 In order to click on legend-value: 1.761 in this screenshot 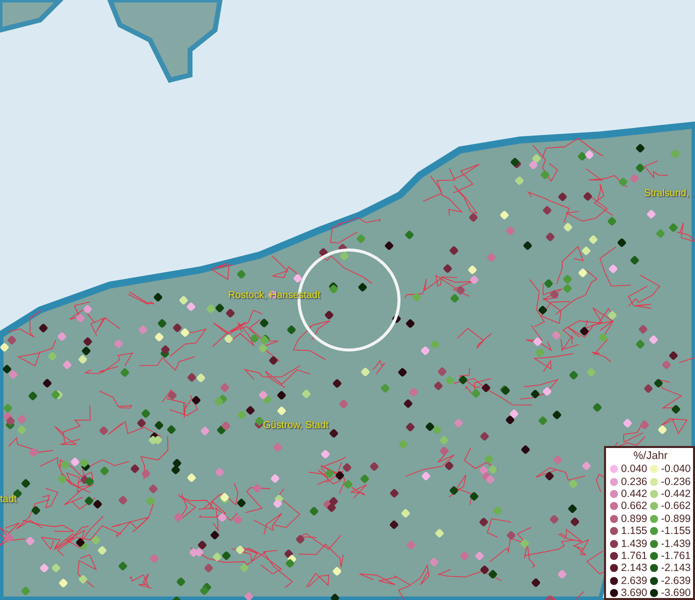, I will do `click(634, 556)`.